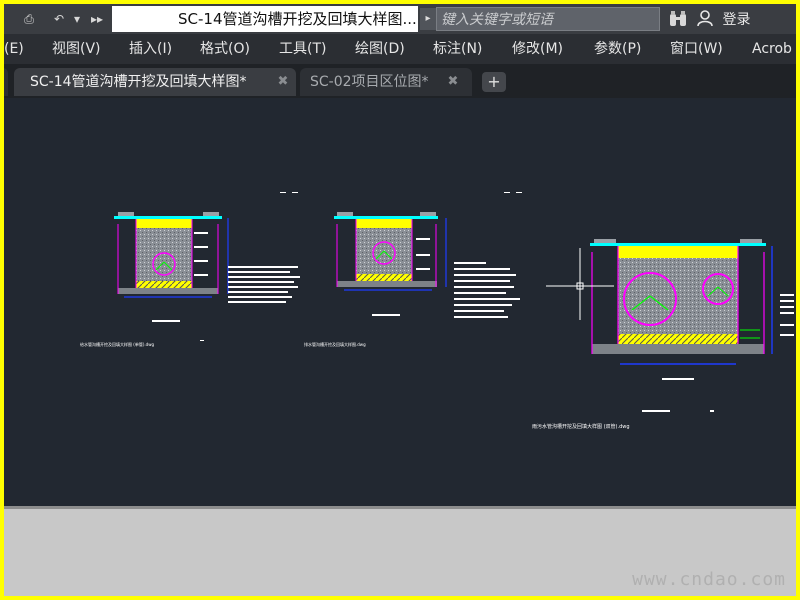 The image size is (800, 600). I want to click on menu-acrobat: Acrob, so click(772, 49).